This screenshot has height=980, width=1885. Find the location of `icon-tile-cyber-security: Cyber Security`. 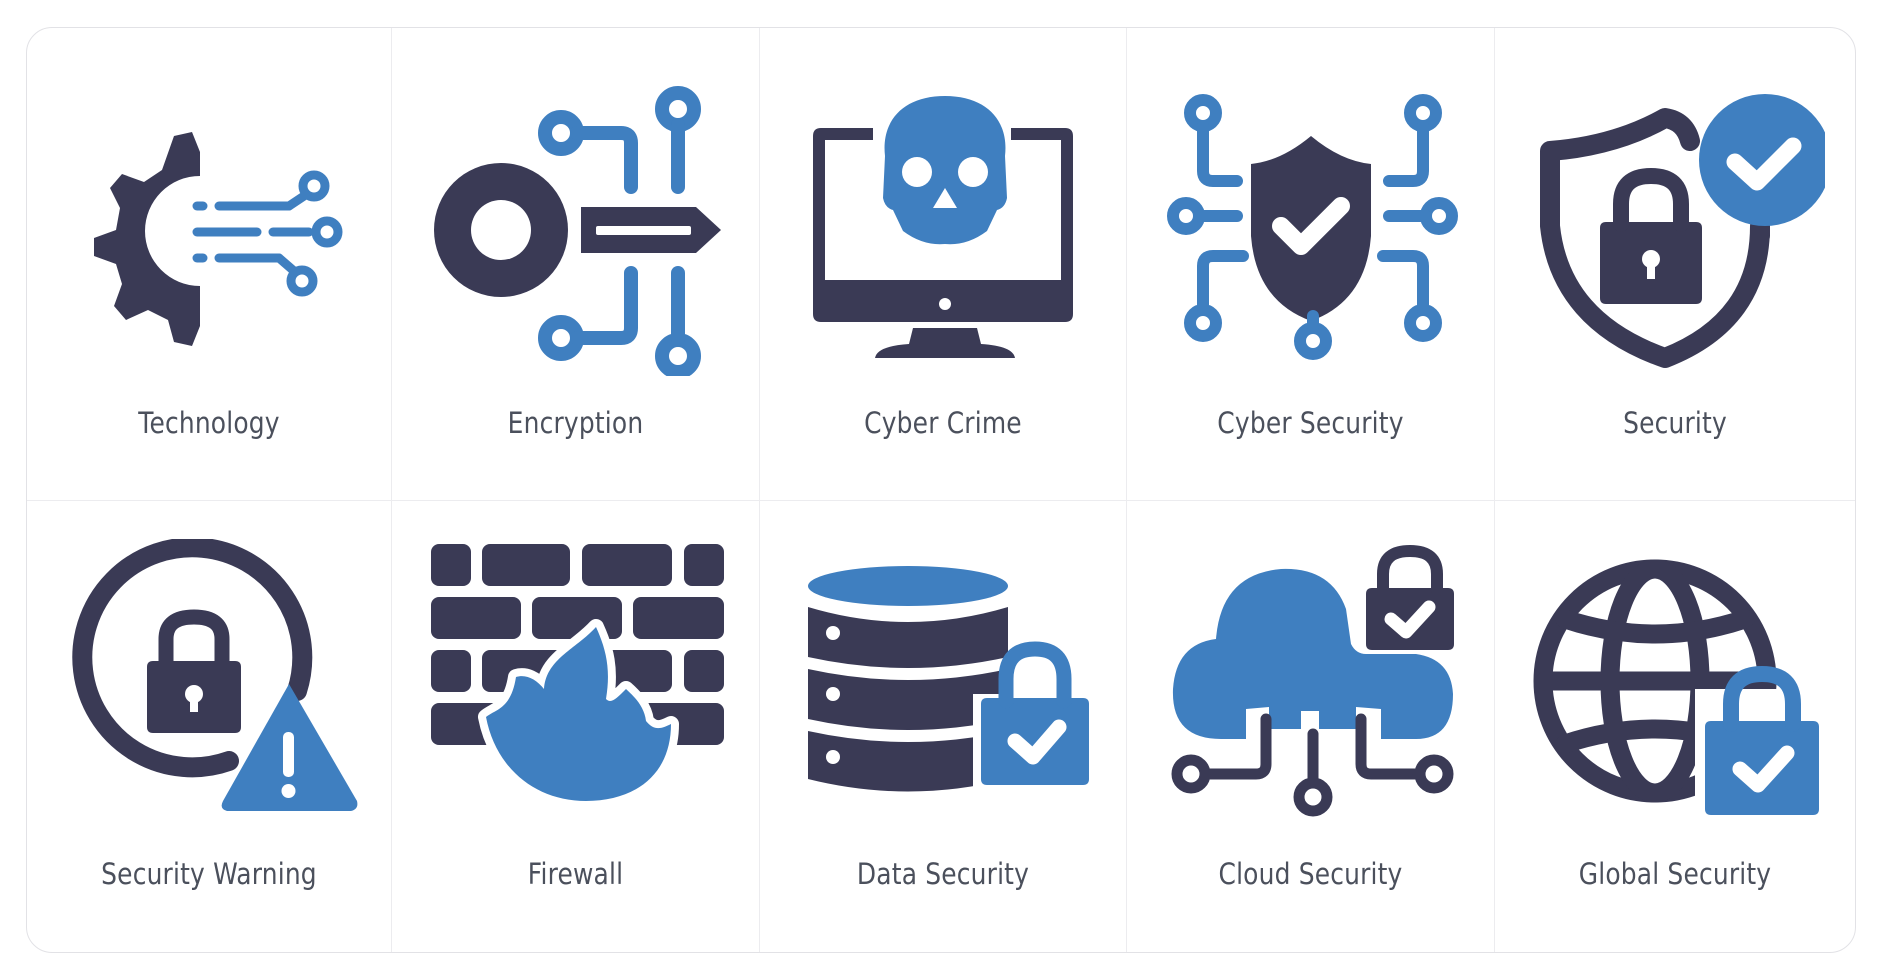

icon-tile-cyber-security: Cyber Security is located at coordinates (1311, 264).